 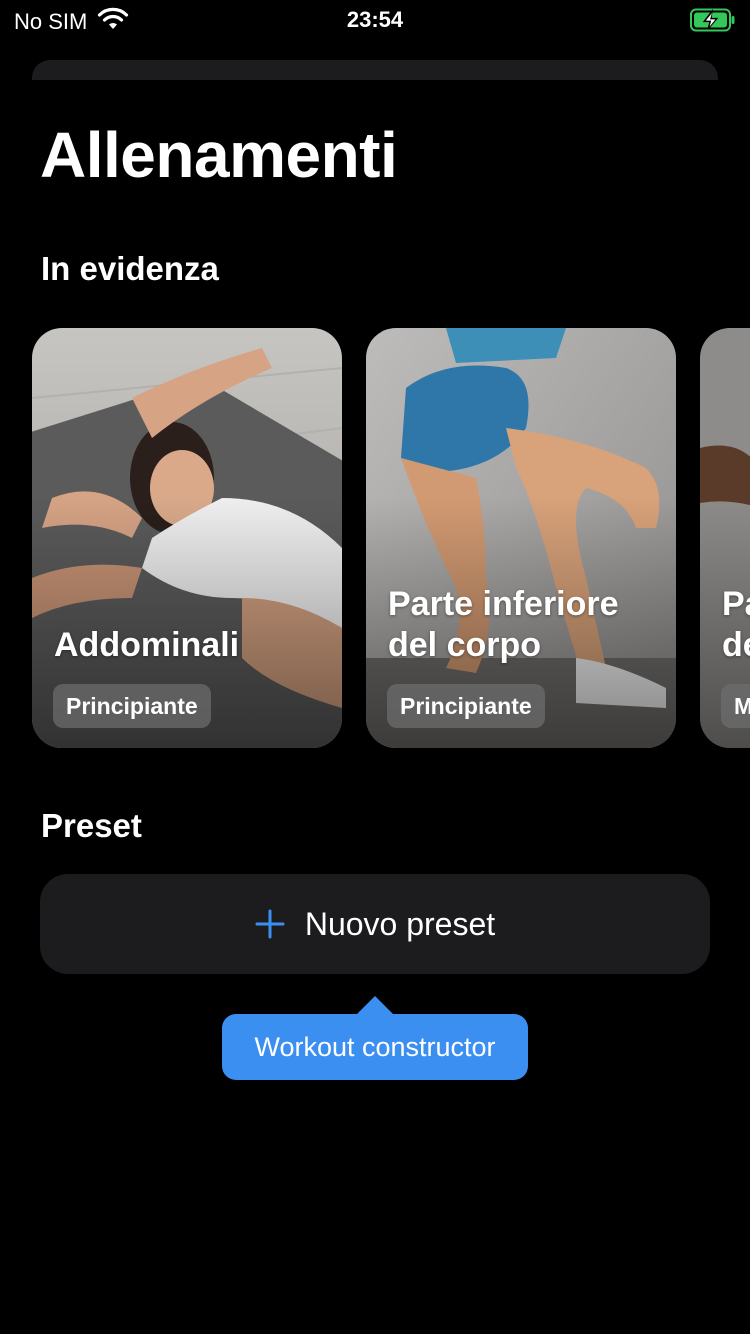 I want to click on battery-charging-icon, so click(x=713, y=22).